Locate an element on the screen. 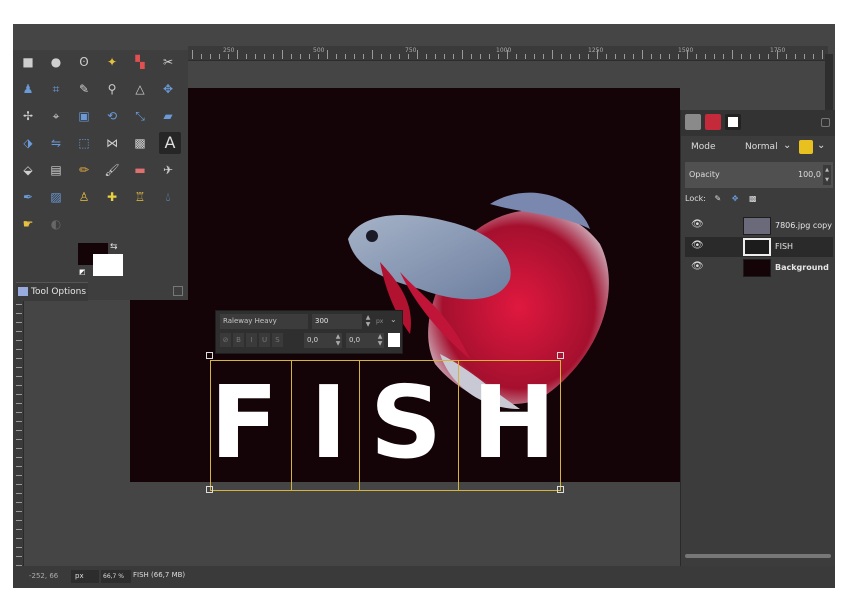  layers-tab-icon is located at coordinates (693, 122).